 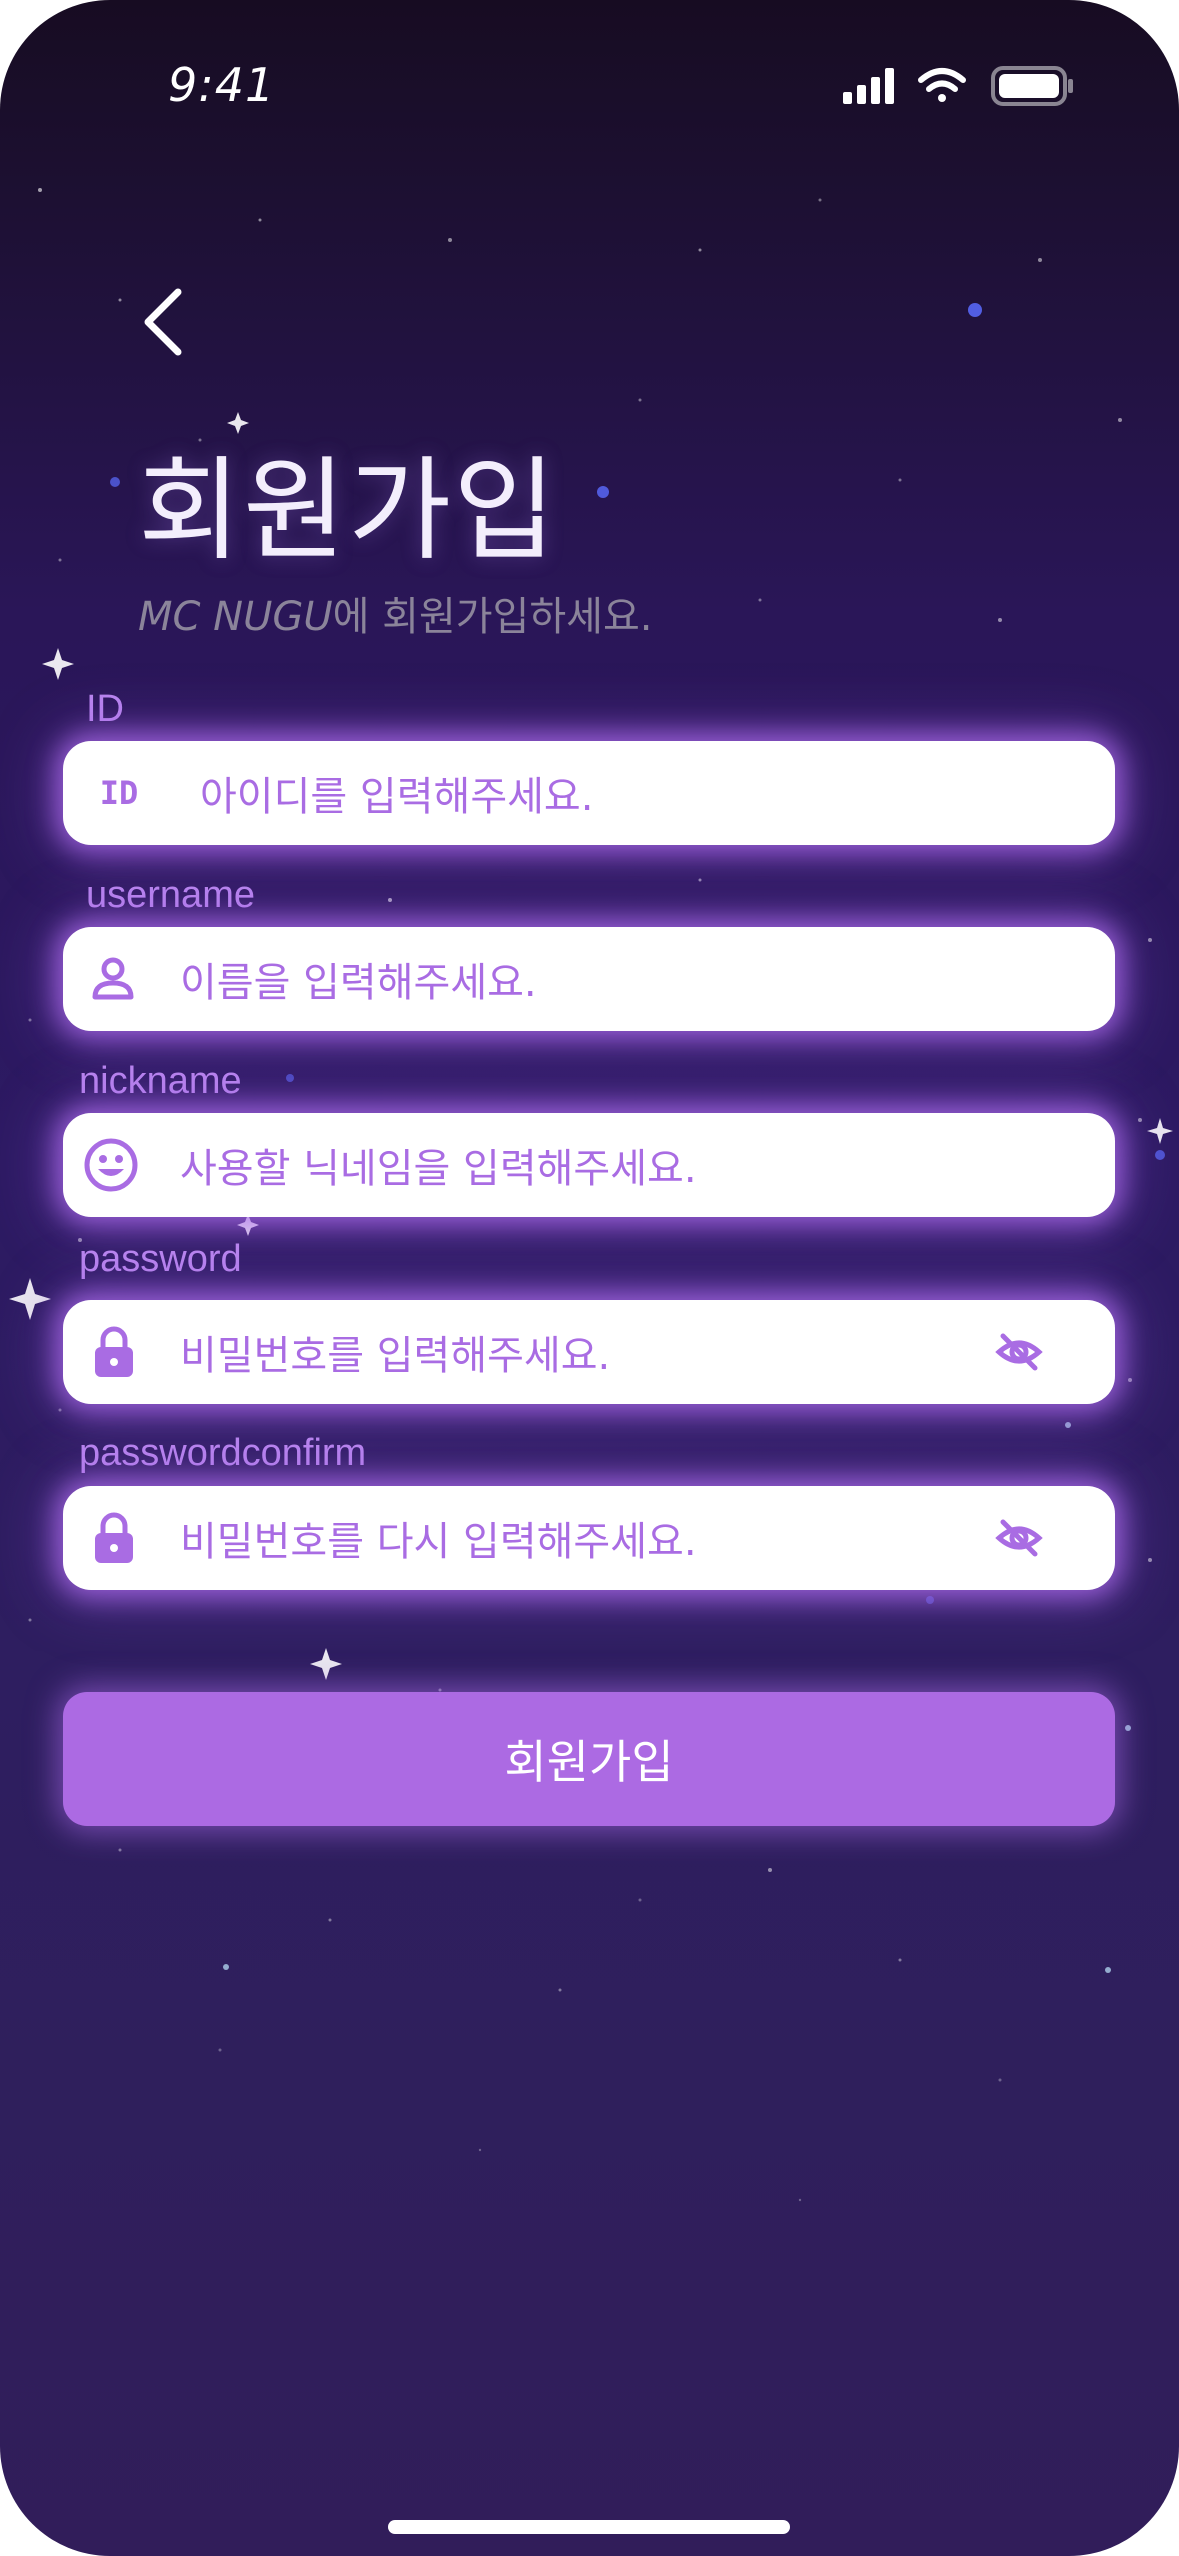 I want to click on nickname-placeholder: 사용할 닉네임을 입력해주세요., so click(x=438, y=1169).